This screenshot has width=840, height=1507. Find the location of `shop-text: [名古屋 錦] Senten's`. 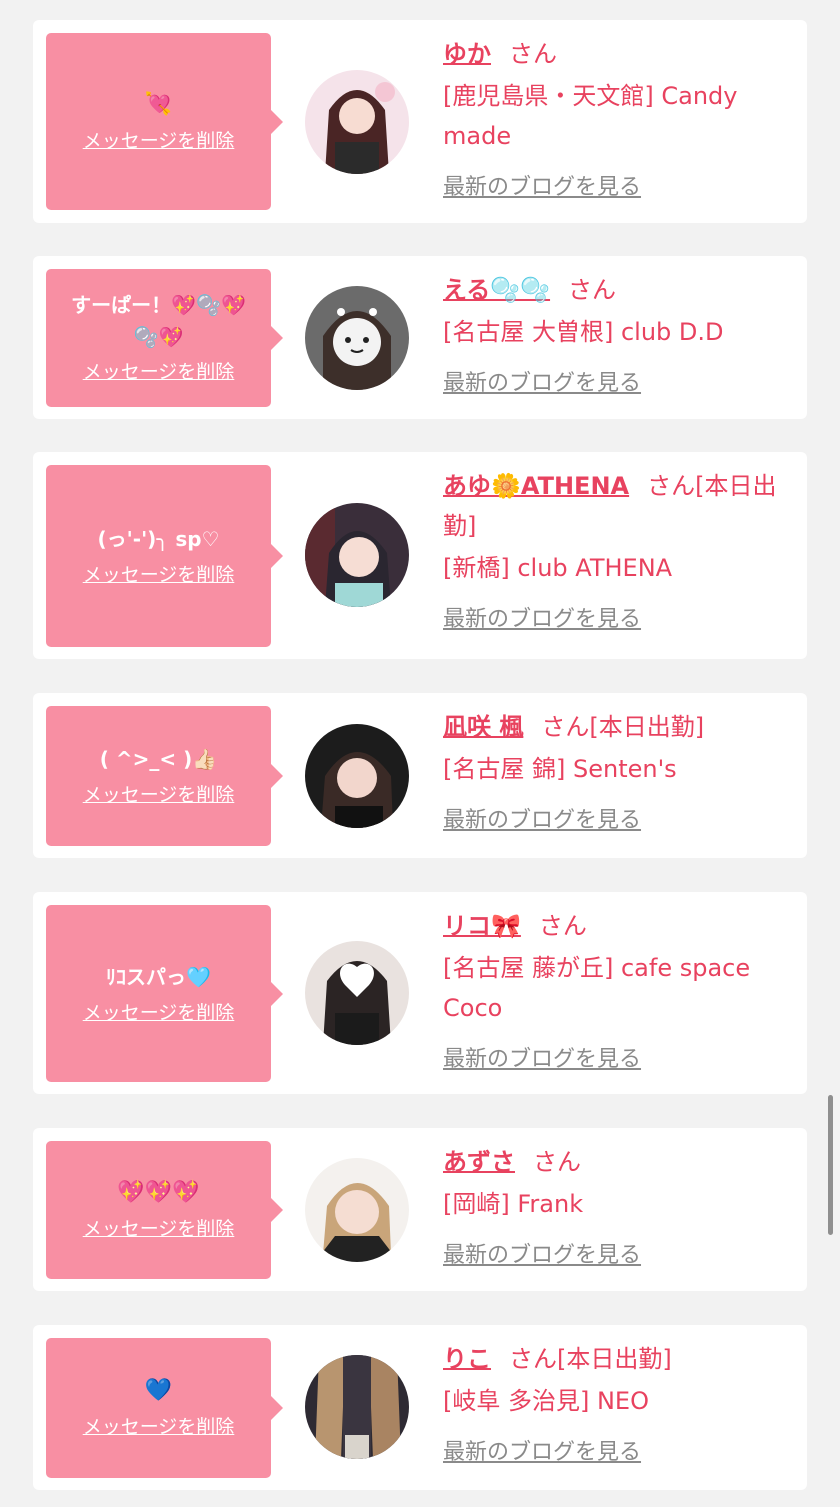

shop-text: [名古屋 錦] Senten's is located at coordinates (560, 769).